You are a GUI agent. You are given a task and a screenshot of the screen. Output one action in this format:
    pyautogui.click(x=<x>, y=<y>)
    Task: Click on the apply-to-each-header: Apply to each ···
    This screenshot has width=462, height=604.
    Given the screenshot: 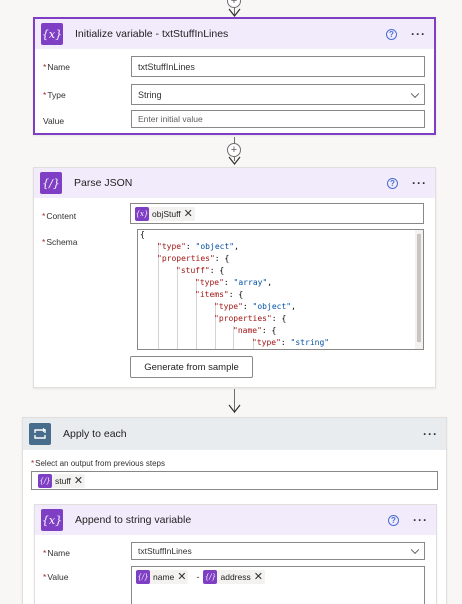 What is the action you would take?
    pyautogui.click(x=234, y=434)
    